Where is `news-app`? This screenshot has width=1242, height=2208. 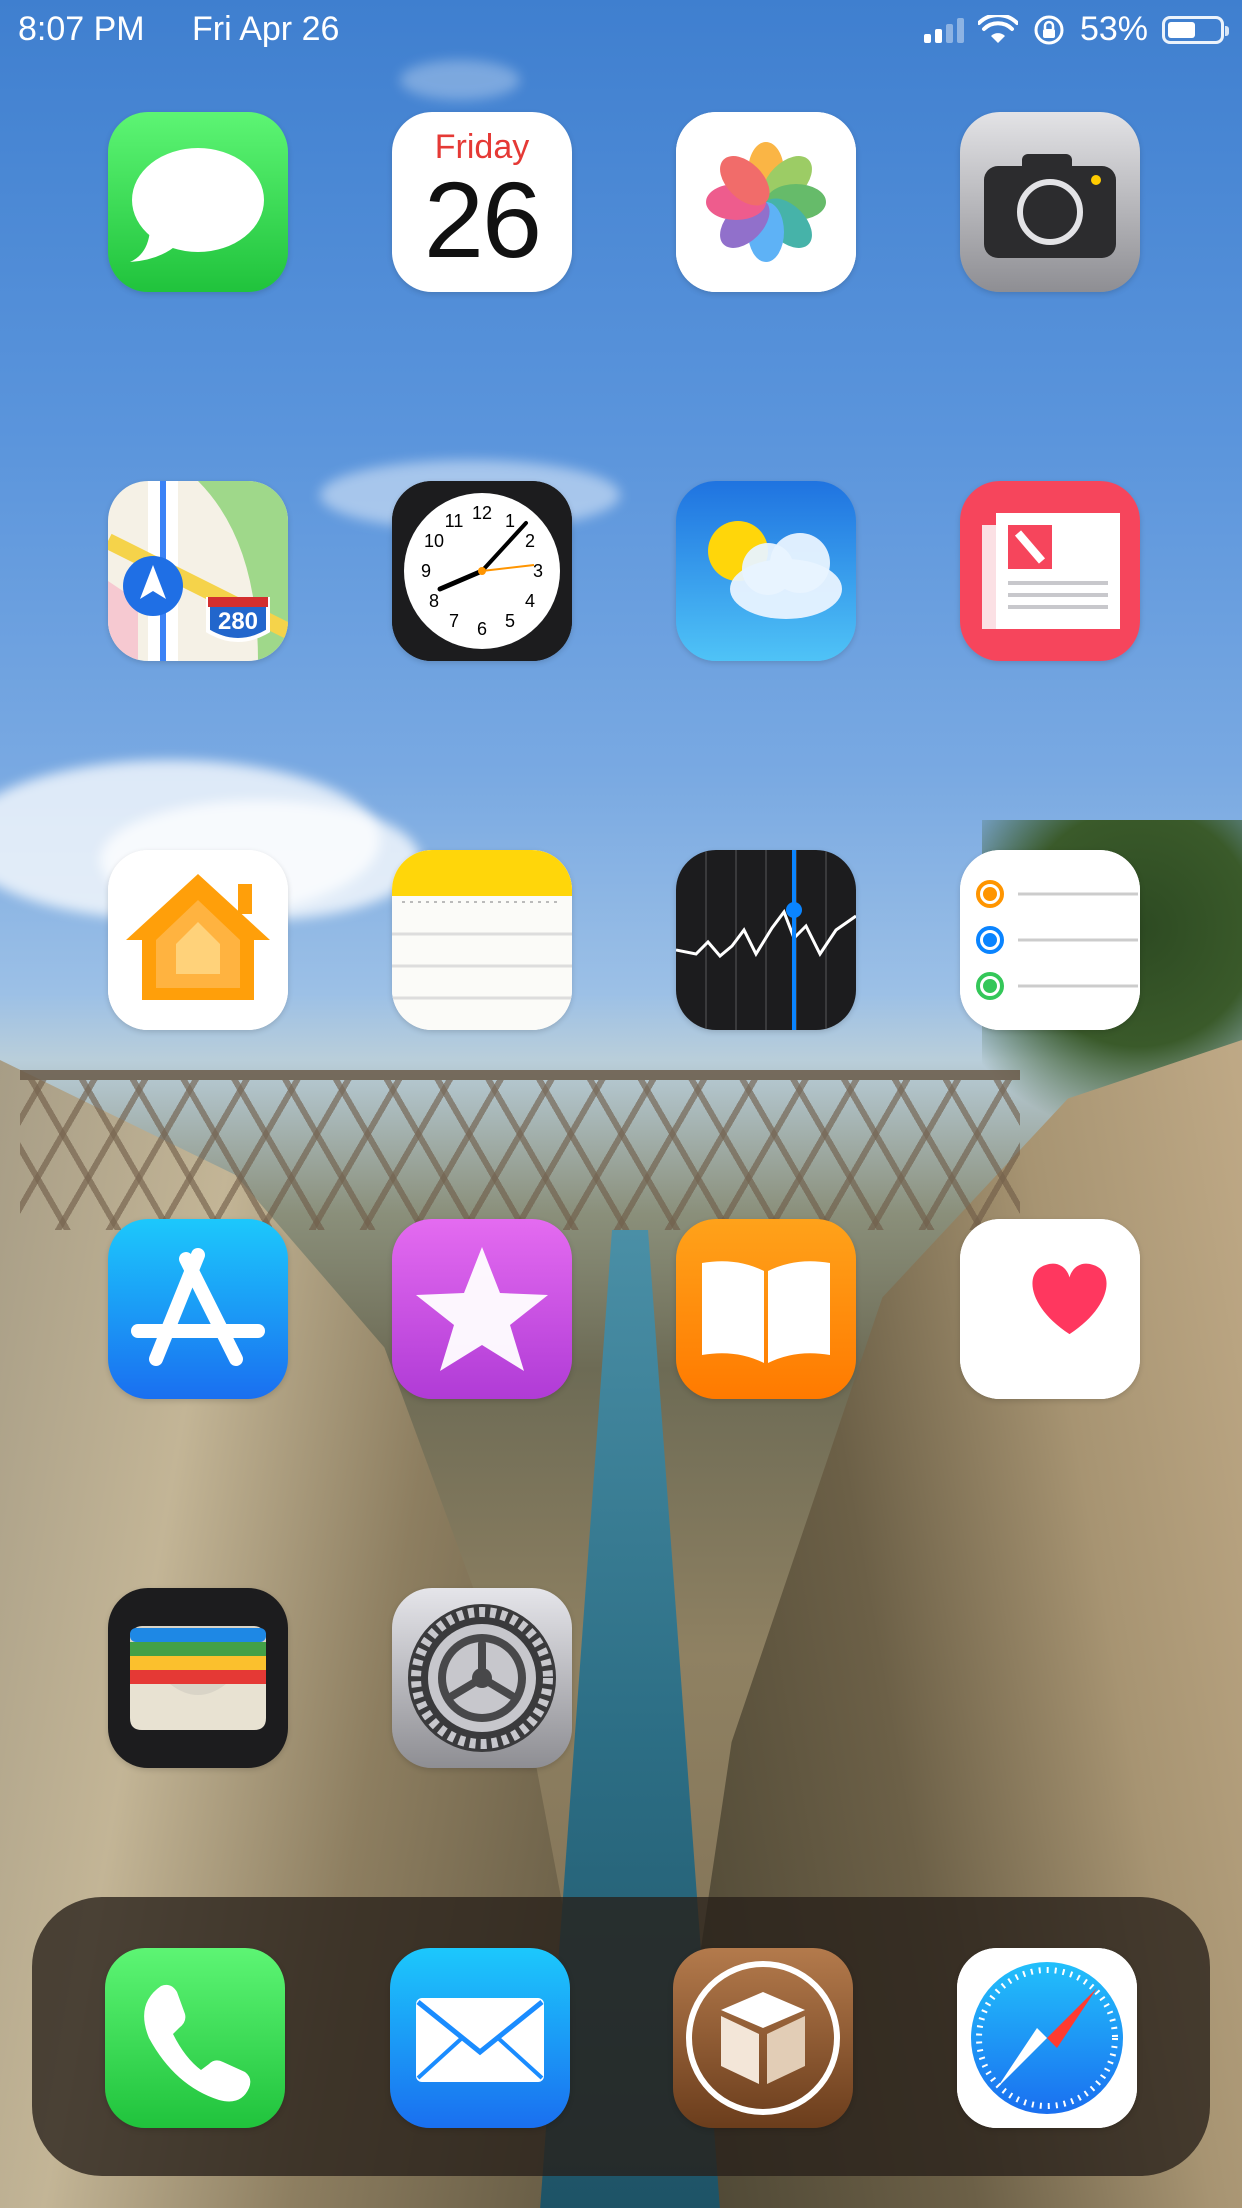
news-app is located at coordinates (1050, 571).